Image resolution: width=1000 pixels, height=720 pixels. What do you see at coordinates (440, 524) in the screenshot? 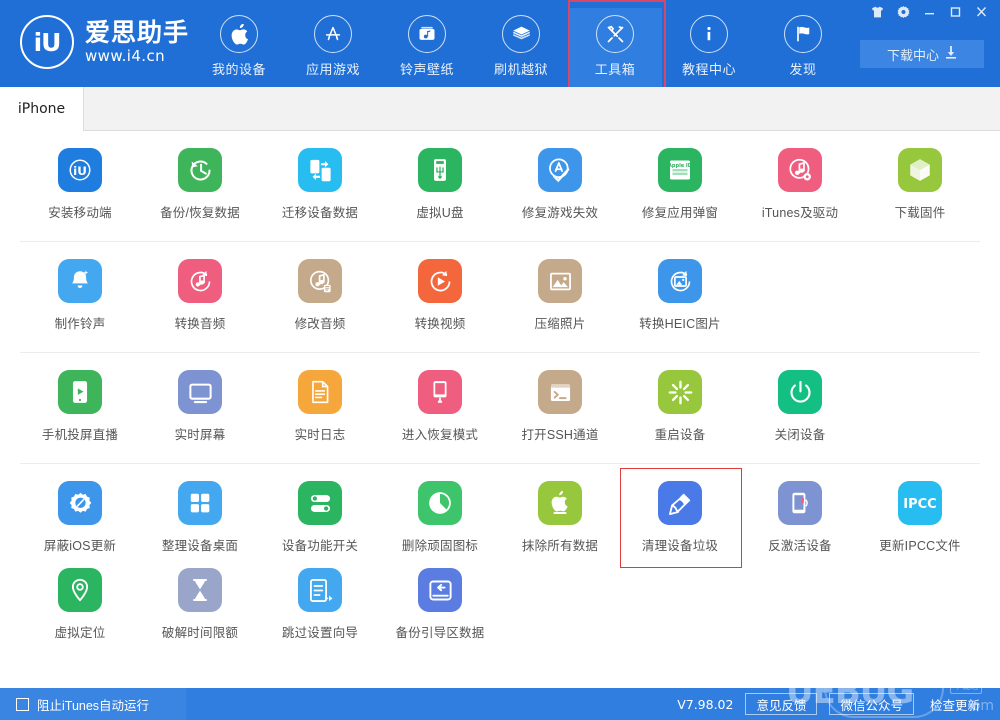
I see `tool-tile-delete-stubborn-icon: 删除顽固图标` at bounding box center [440, 524].